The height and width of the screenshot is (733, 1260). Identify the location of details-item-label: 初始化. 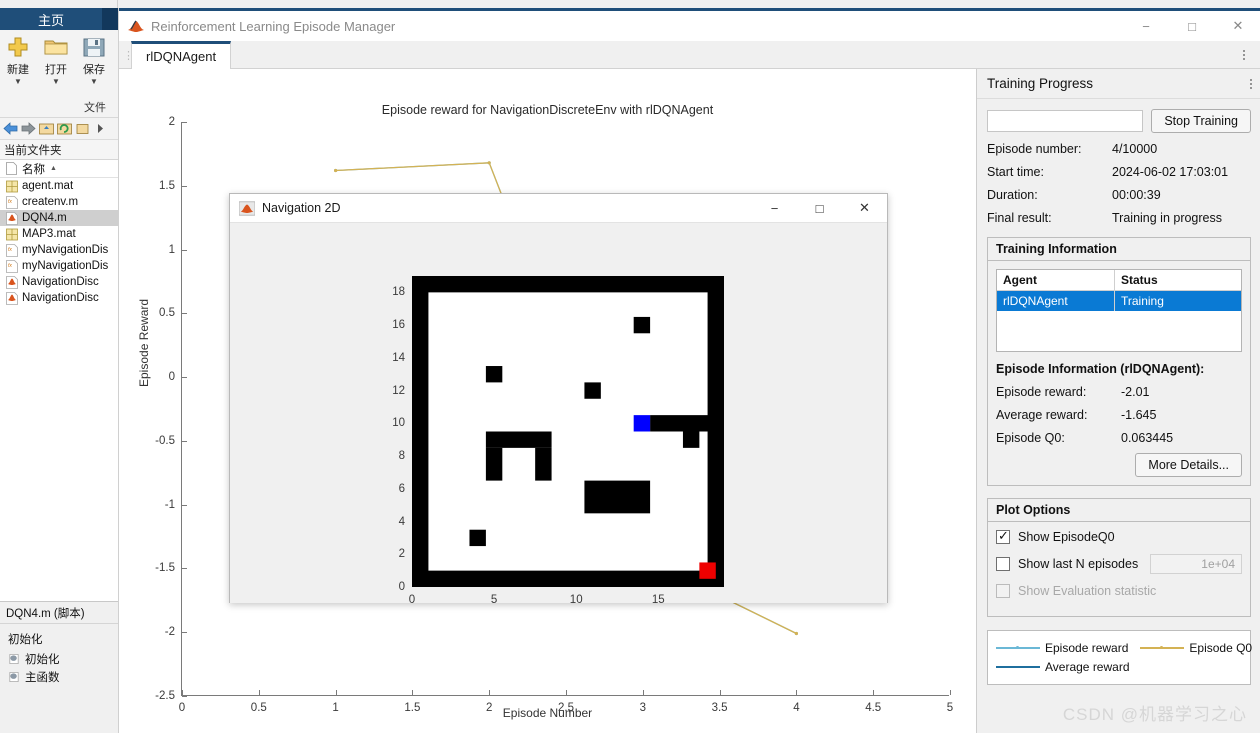
(42, 660).